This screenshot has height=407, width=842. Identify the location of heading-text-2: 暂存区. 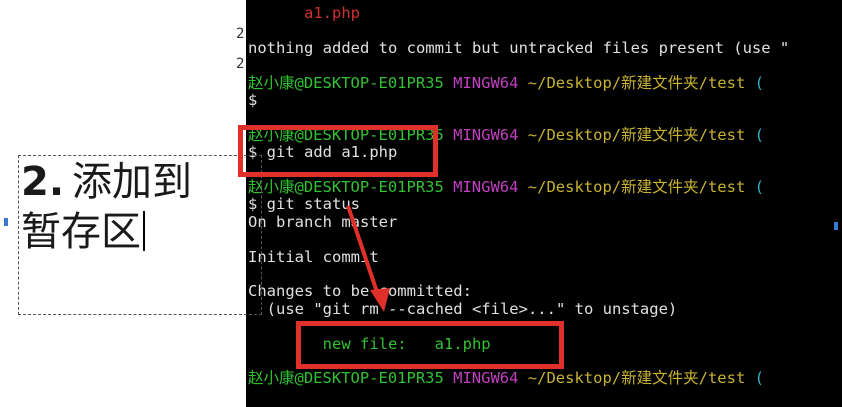
(81, 232).